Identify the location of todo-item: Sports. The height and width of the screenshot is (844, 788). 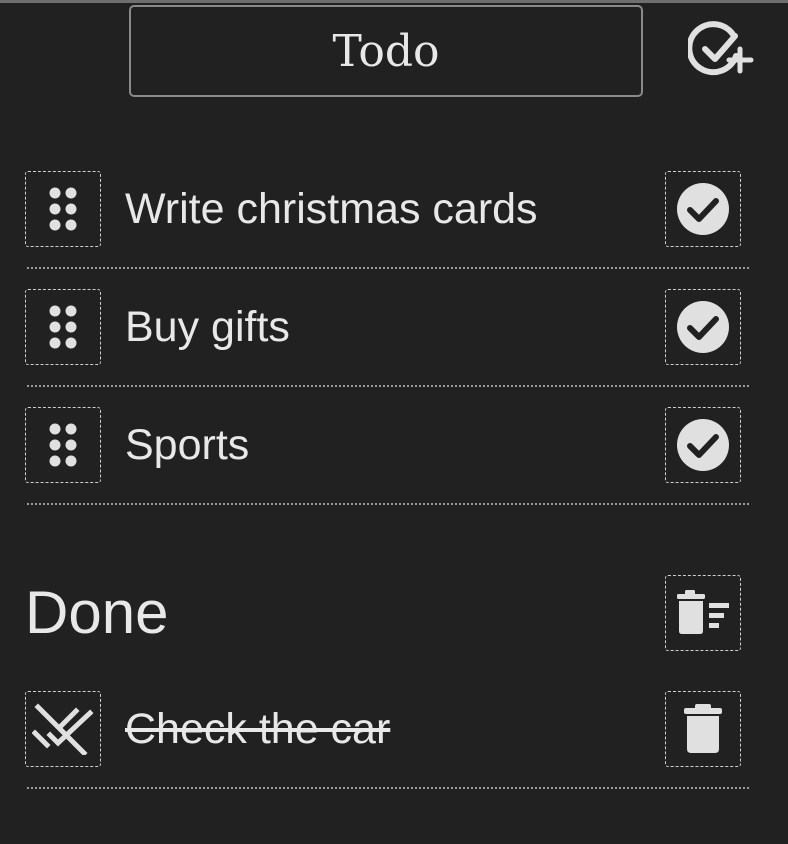
(394, 466).